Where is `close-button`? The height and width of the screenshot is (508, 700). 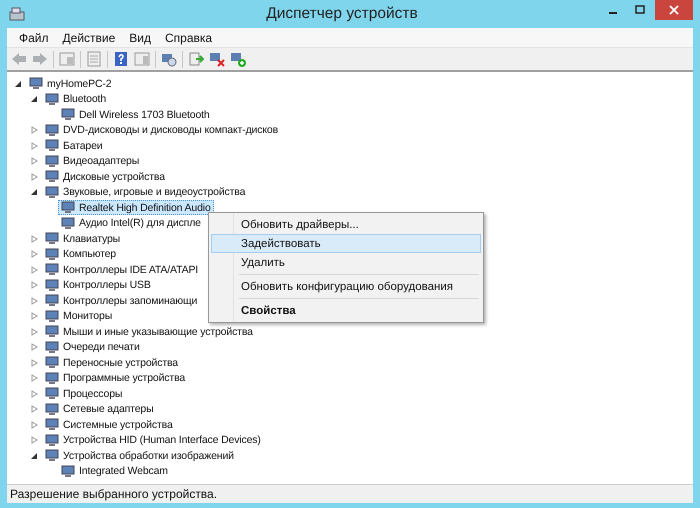
close-button is located at coordinates (674, 10).